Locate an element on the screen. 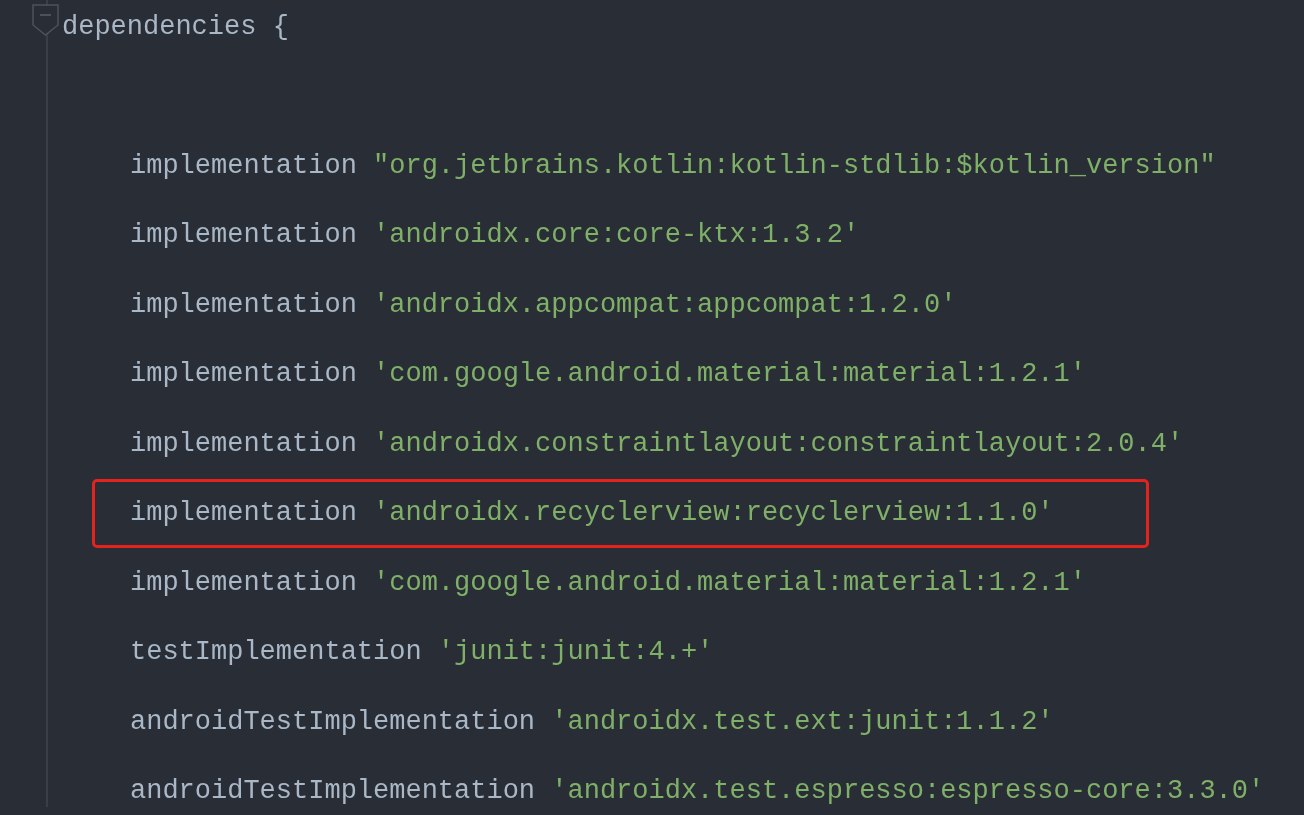 This screenshot has width=1304, height=815. fold-icon is located at coordinates (46, 20).